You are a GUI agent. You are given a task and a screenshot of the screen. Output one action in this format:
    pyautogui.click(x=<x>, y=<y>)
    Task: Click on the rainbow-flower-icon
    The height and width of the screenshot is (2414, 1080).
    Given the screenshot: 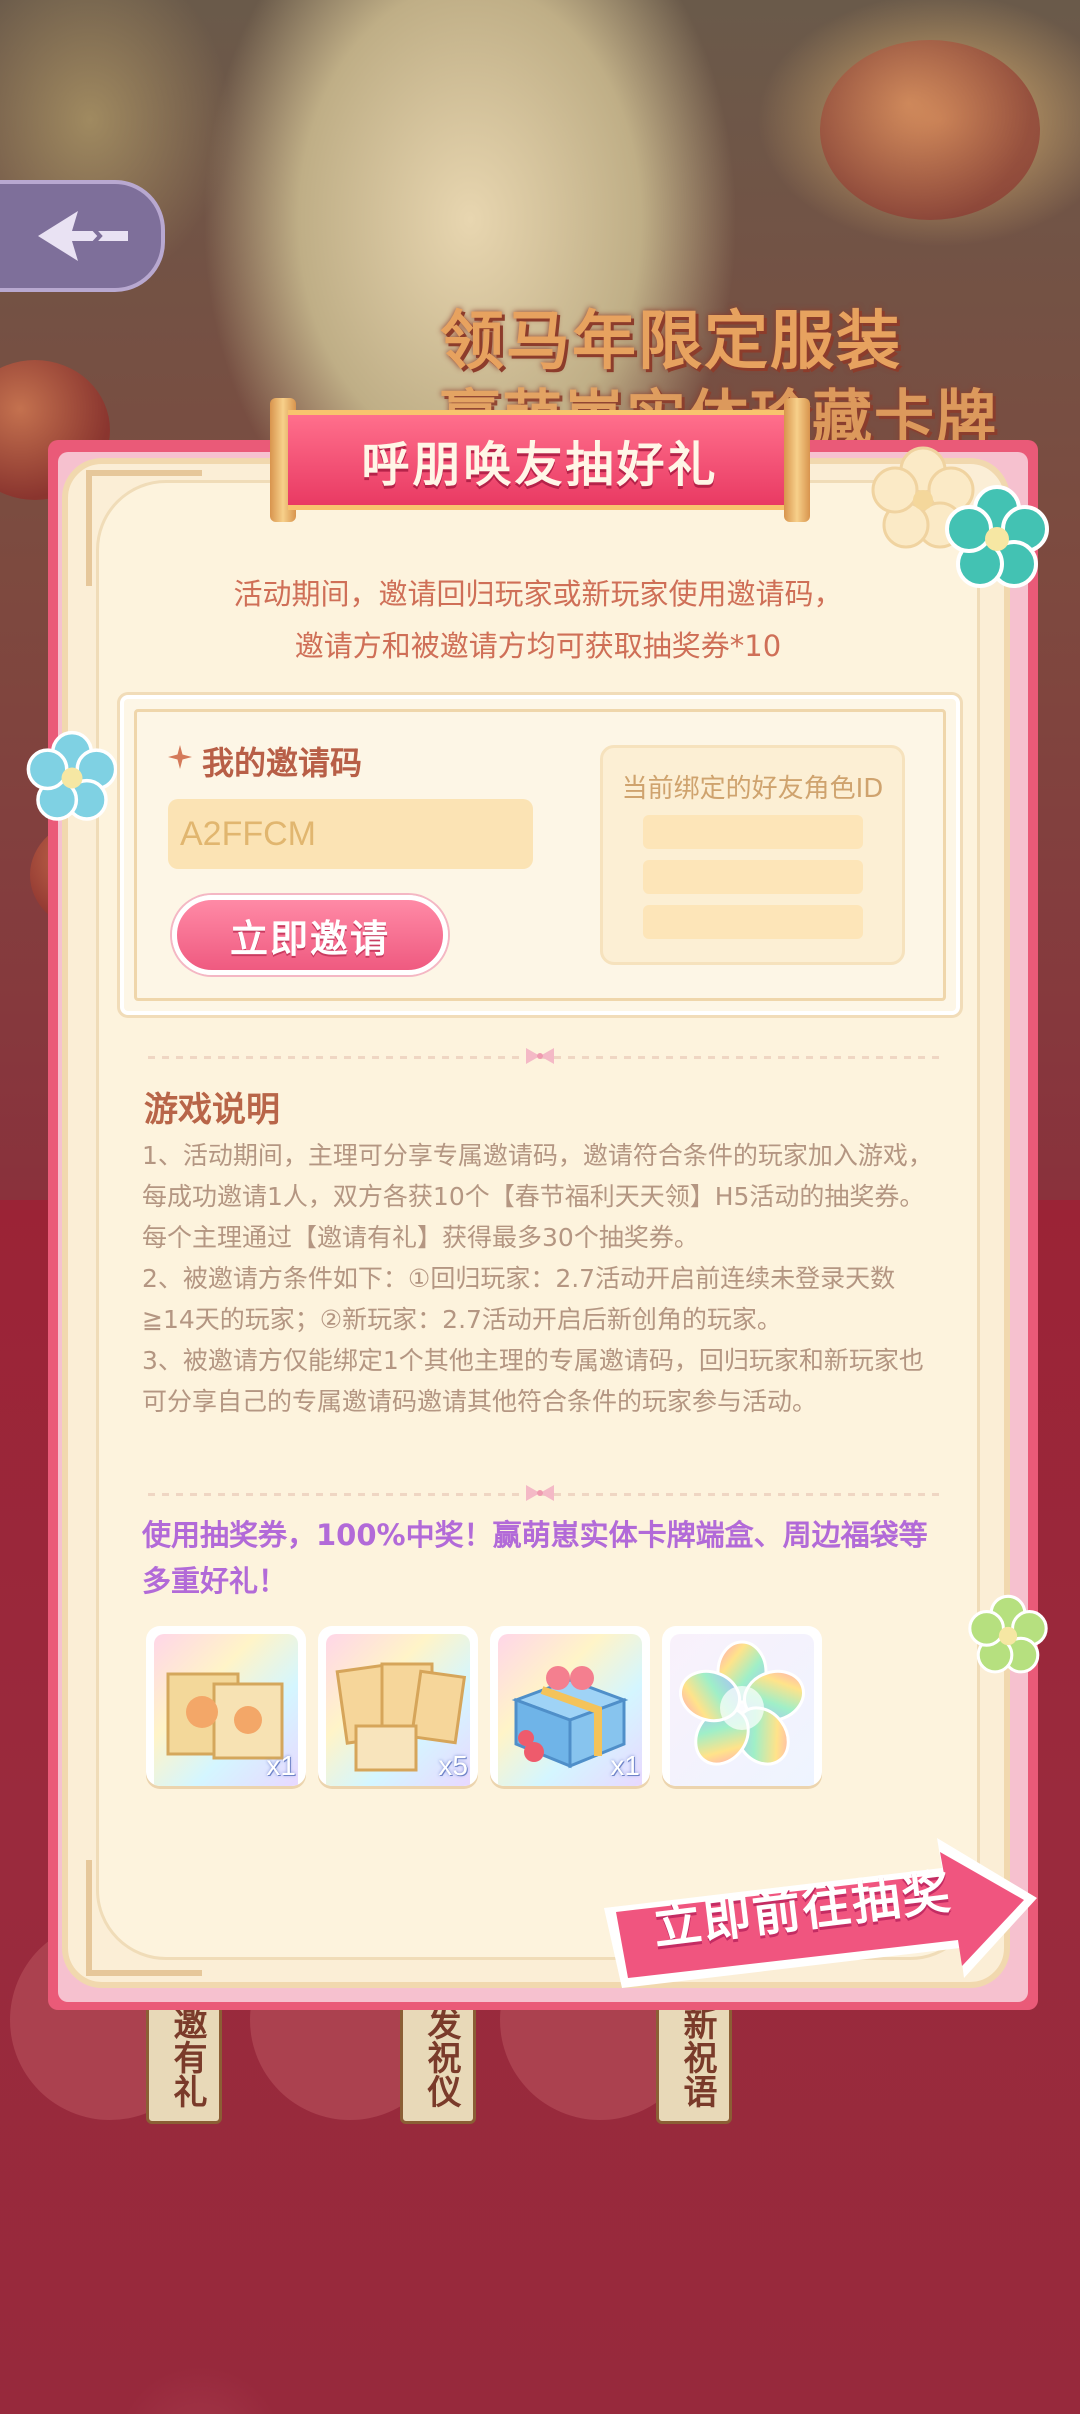 What is the action you would take?
    pyautogui.click(x=742, y=1703)
    